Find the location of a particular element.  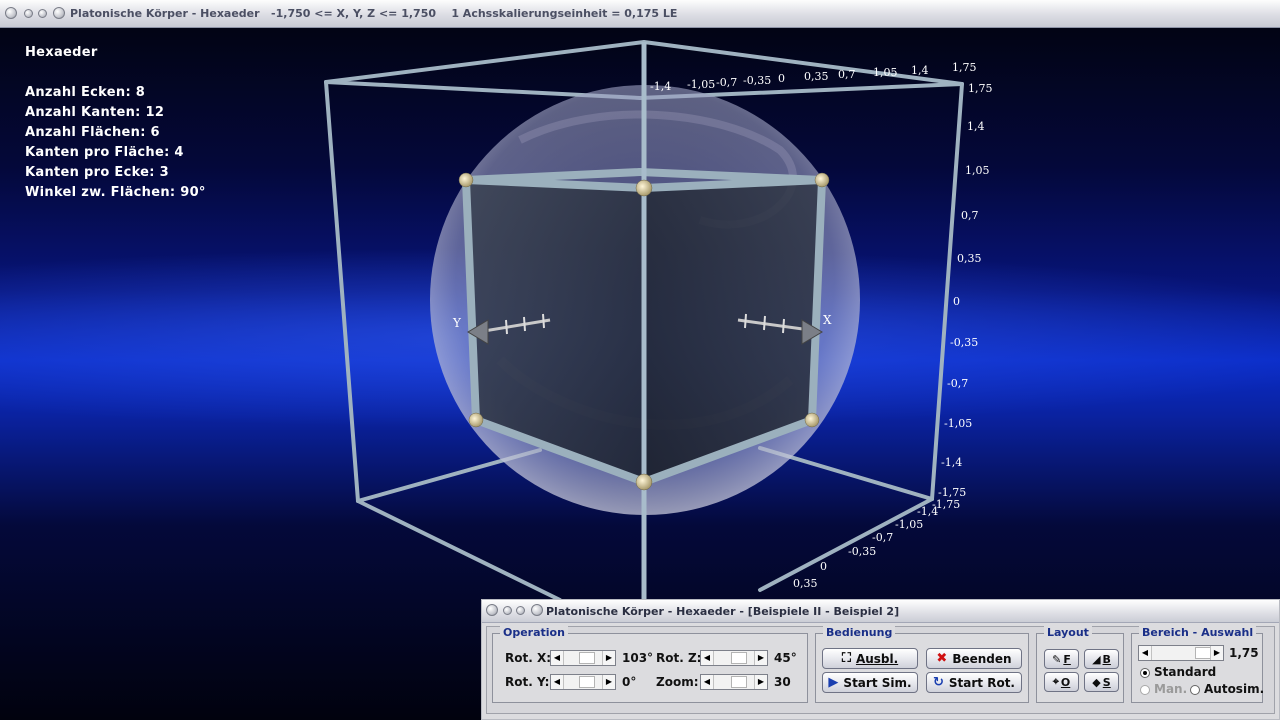

layout-group: Layout ✎ F ◢ B ⌖ O ◆ S is located at coordinates (1080, 664).